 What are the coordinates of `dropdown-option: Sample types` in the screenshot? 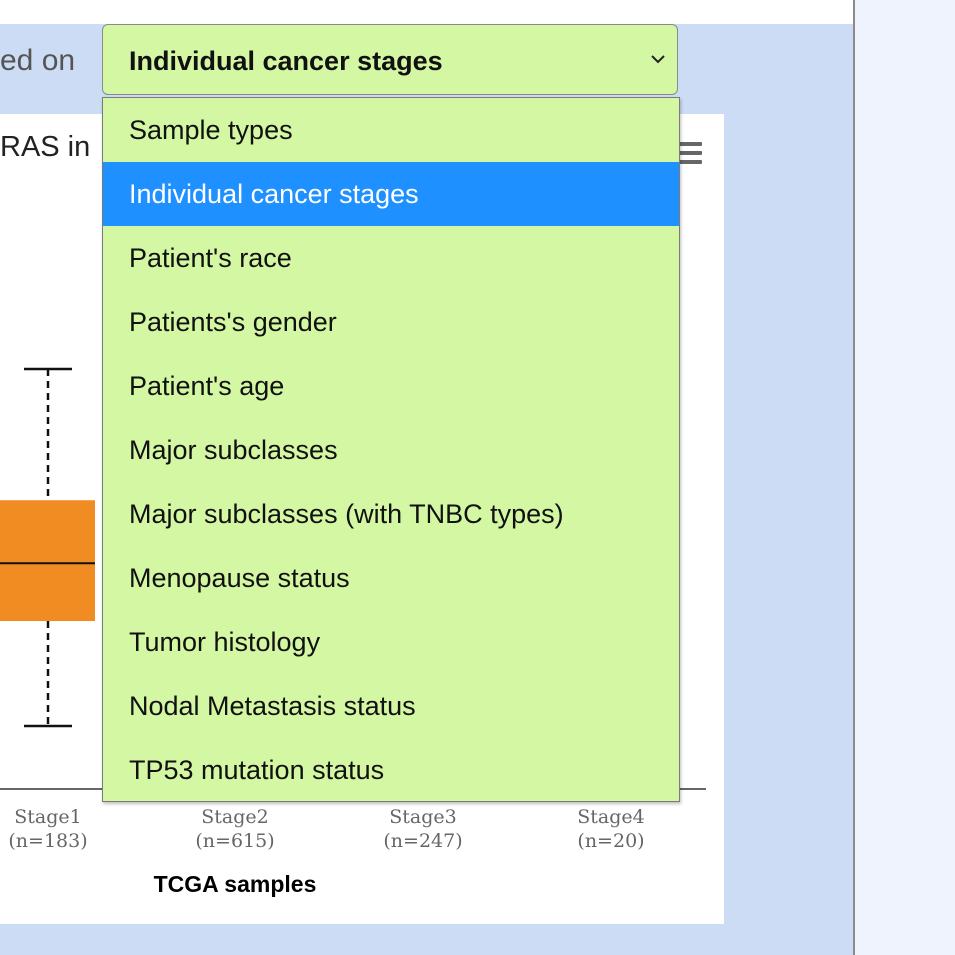 It's located at (391, 130).